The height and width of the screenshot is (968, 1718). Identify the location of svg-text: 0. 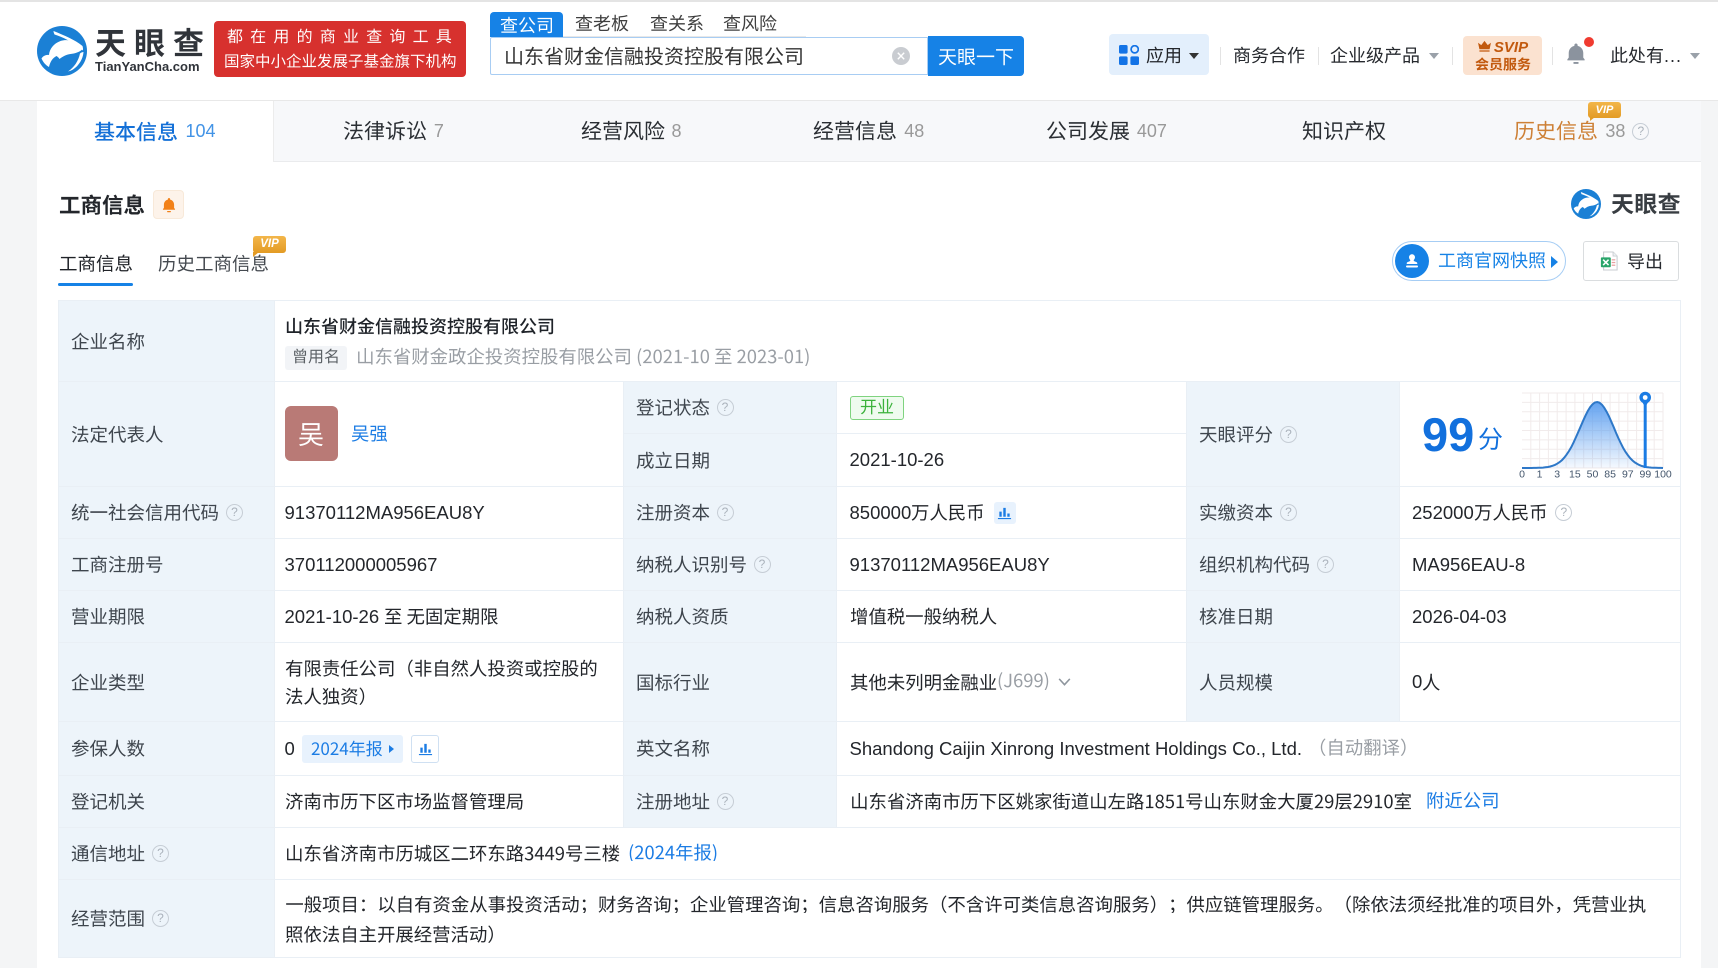
(1522, 475).